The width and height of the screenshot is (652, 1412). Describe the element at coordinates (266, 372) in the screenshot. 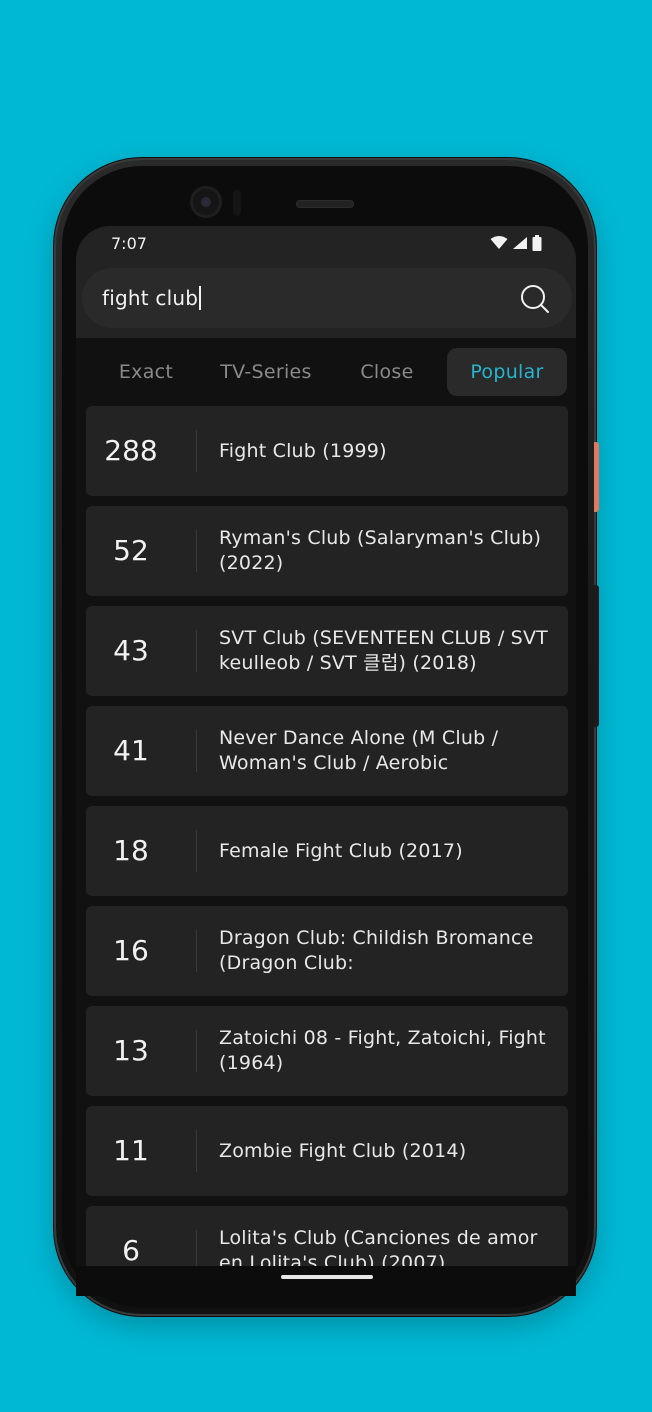

I see `tab-tv-series: TV-Series` at that location.